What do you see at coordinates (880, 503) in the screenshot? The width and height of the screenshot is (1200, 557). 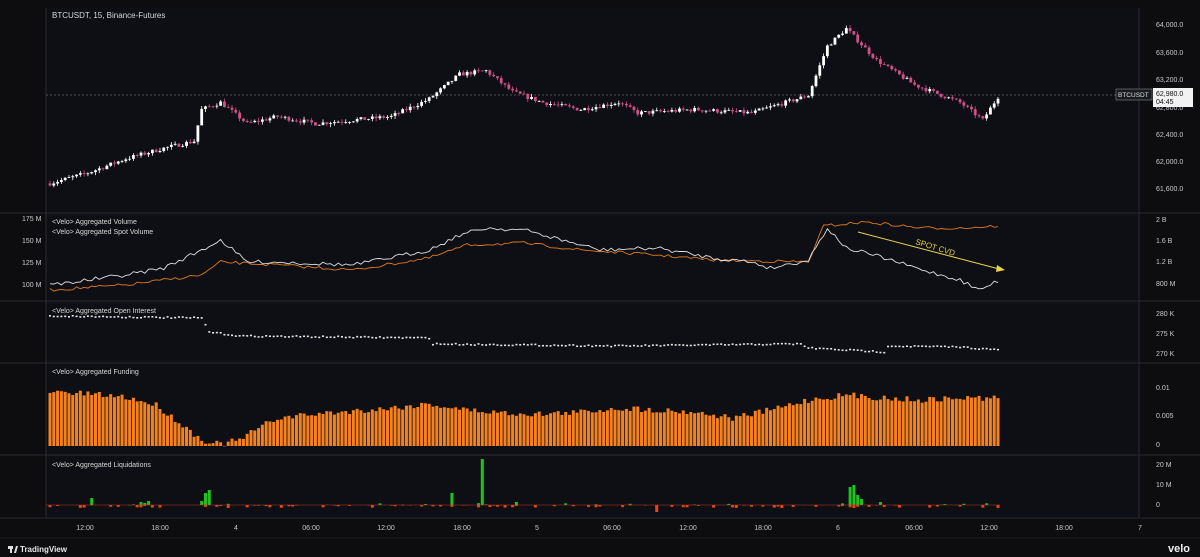 I see `liquidation-long-bar` at bounding box center [880, 503].